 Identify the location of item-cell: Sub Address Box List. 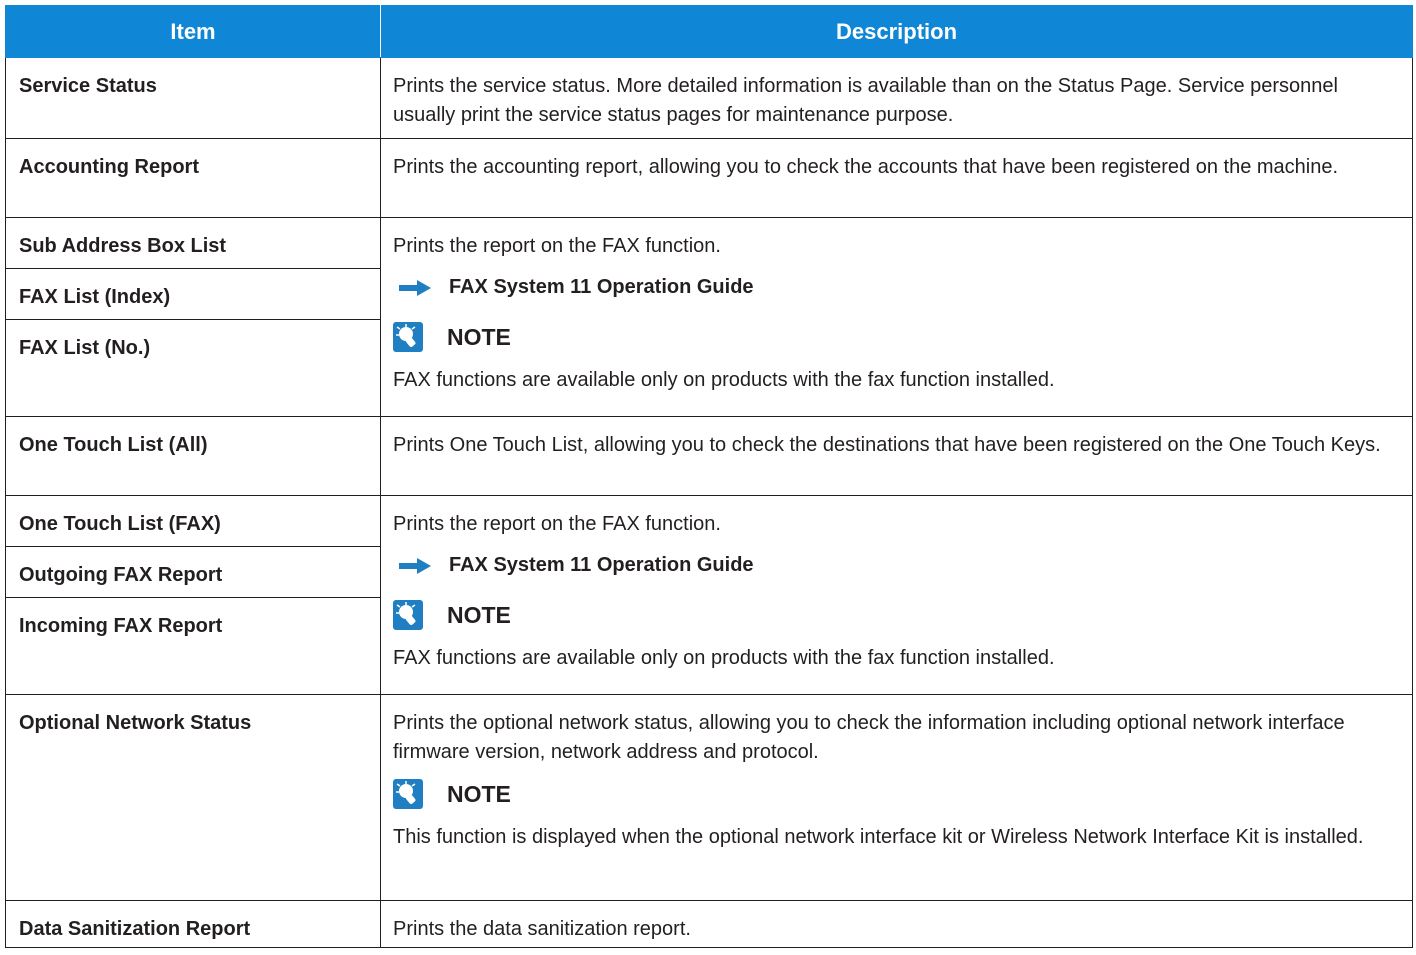
(193, 243).